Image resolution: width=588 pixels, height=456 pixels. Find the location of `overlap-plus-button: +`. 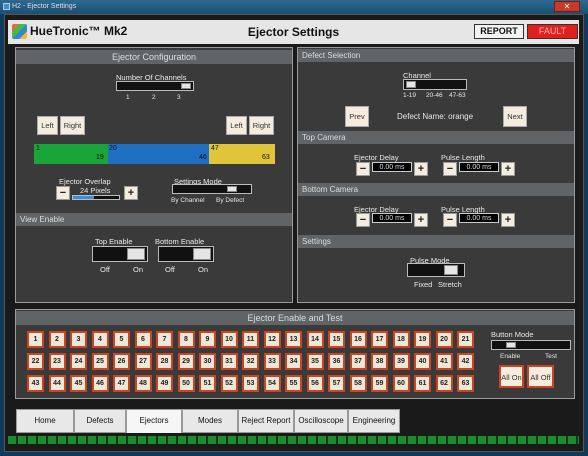

overlap-plus-button: + is located at coordinates (131, 193).